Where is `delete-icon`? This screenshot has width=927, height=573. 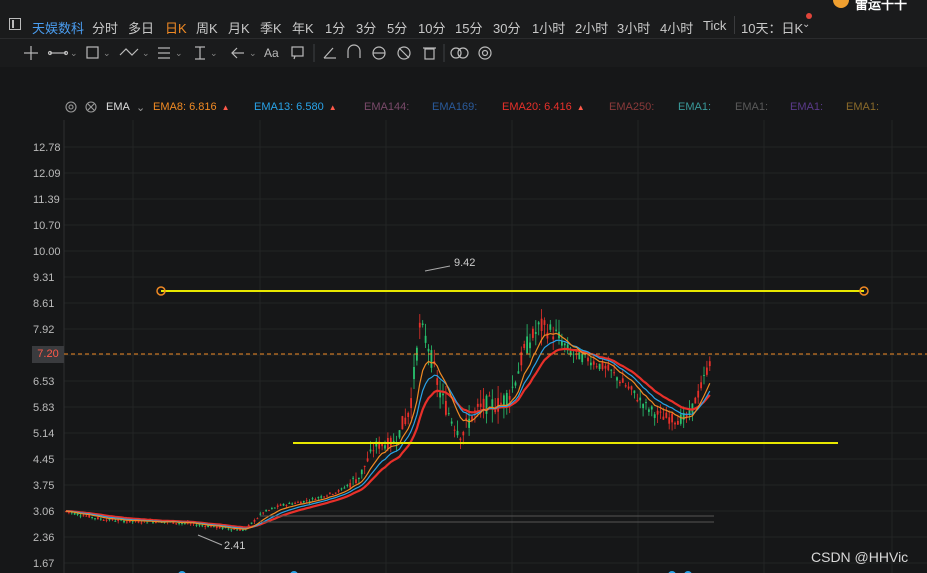
delete-icon is located at coordinates (429, 53).